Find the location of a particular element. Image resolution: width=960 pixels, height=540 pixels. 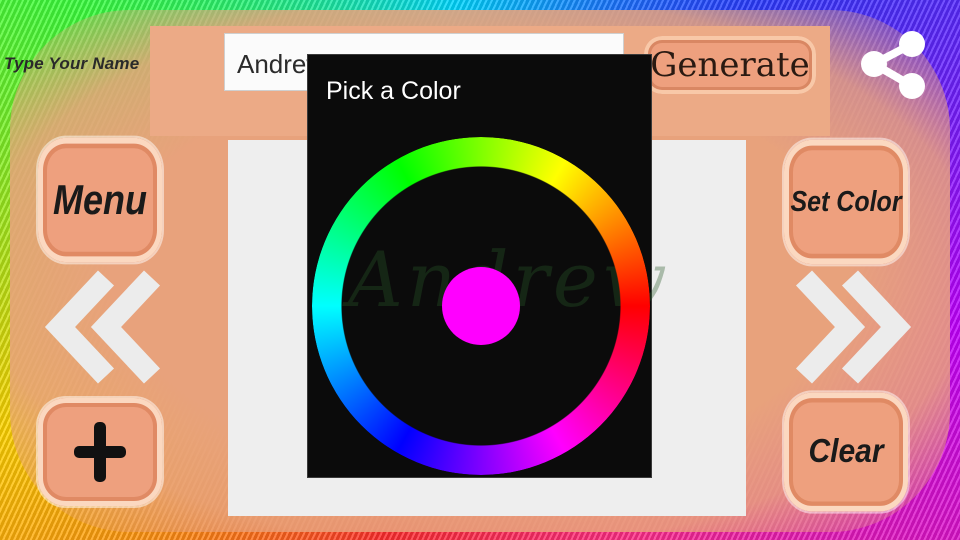

menu-button: Menu is located at coordinates (100, 200).